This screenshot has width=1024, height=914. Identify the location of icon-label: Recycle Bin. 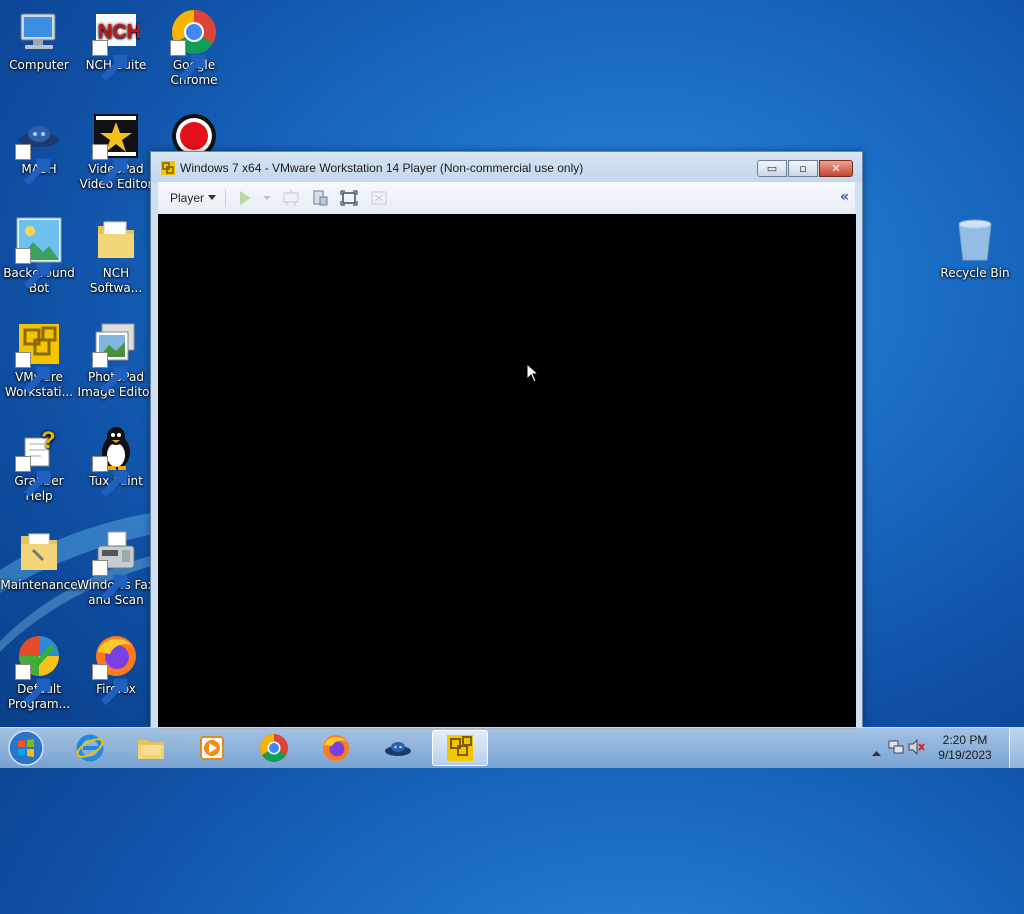
(975, 273).